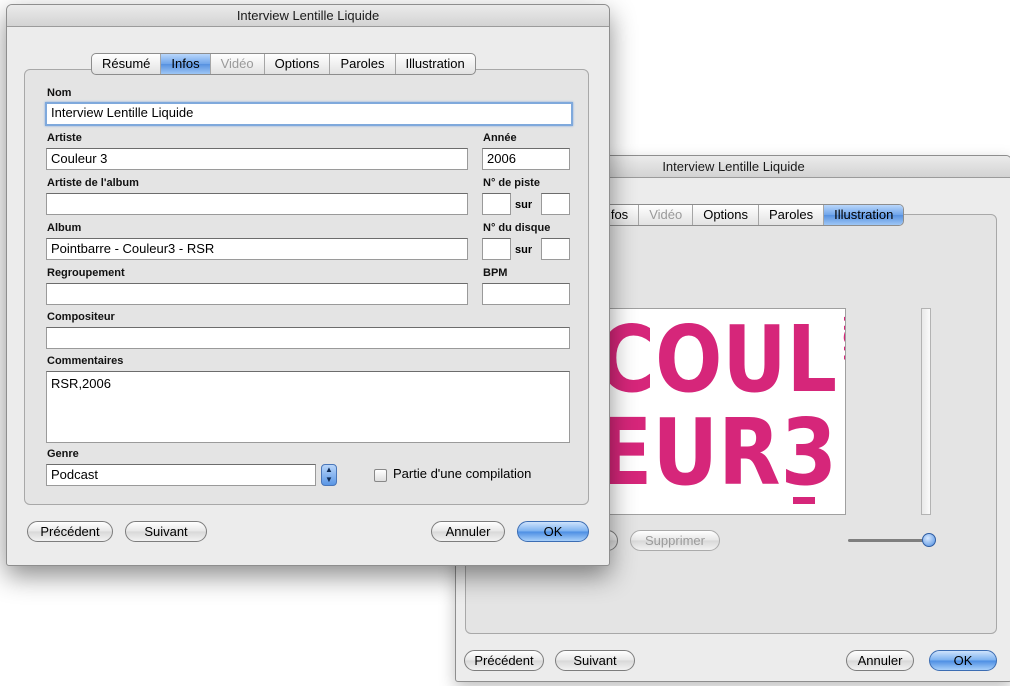 The height and width of the screenshot is (686, 1010). Describe the element at coordinates (675, 540) in the screenshot. I see `delete-button: Supprimer` at that location.